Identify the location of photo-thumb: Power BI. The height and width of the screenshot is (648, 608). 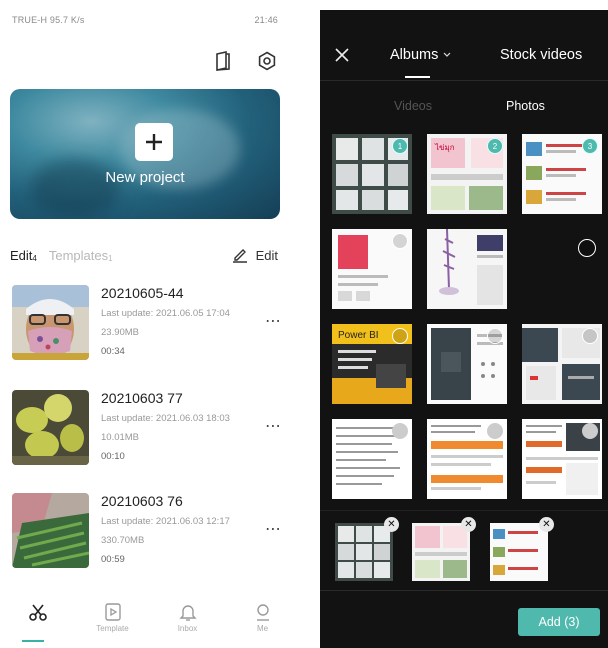
(372, 364).